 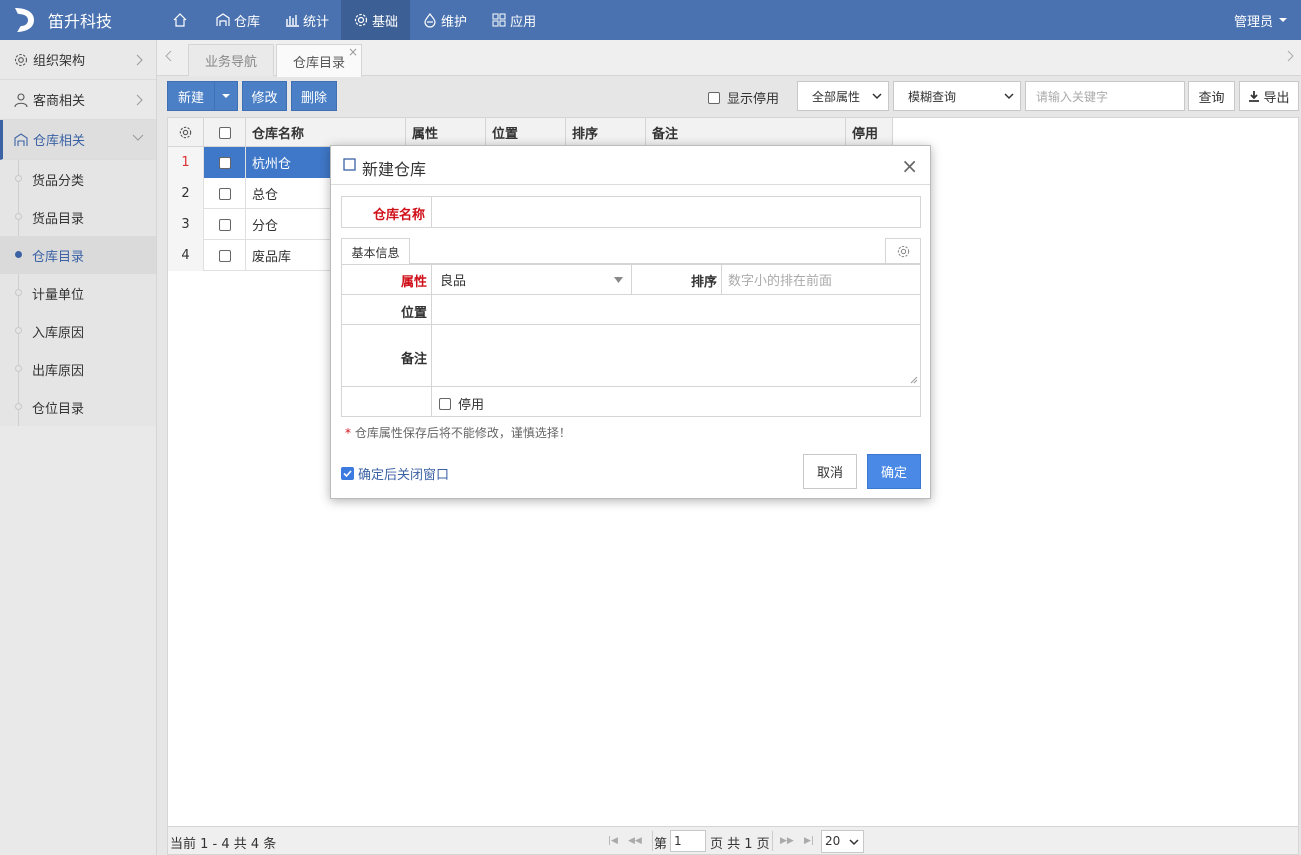 I want to click on sidebar-item-label: 货品分类, so click(x=58, y=181).